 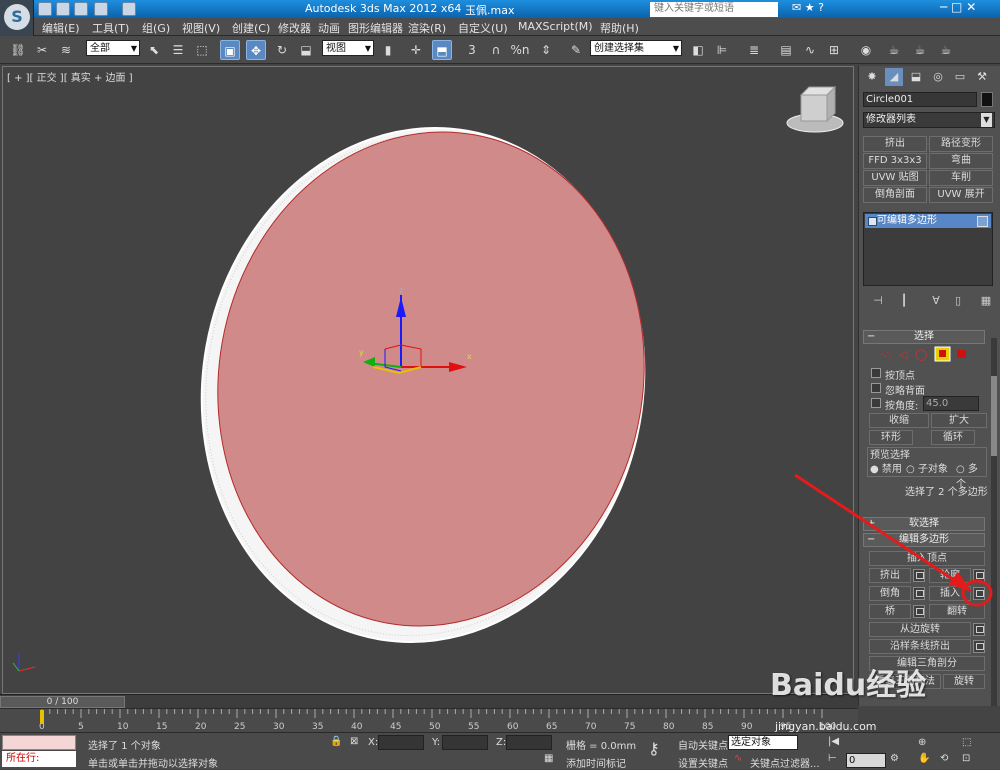 I want to click on select-scale-icon: ⬓, so click(x=306, y=50).